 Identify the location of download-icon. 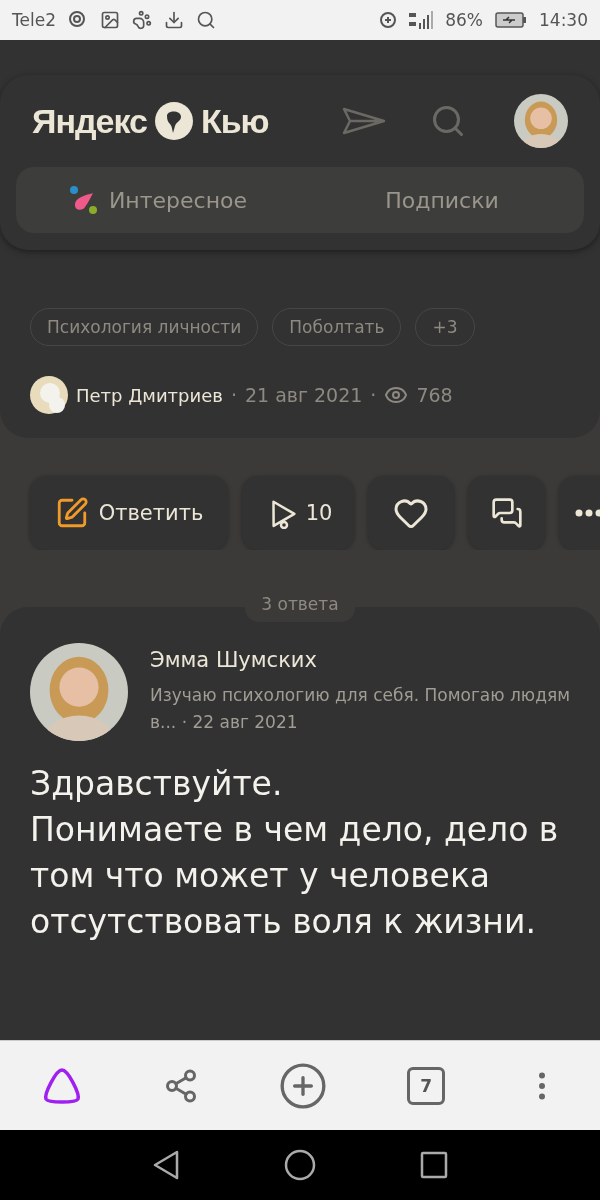
(173, 20).